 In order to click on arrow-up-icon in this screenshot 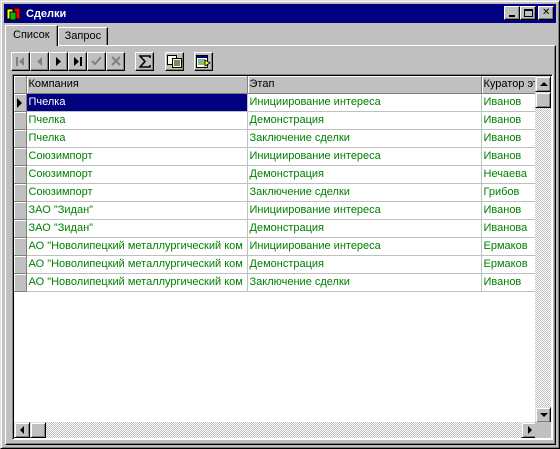, I will do `click(544, 84)`.